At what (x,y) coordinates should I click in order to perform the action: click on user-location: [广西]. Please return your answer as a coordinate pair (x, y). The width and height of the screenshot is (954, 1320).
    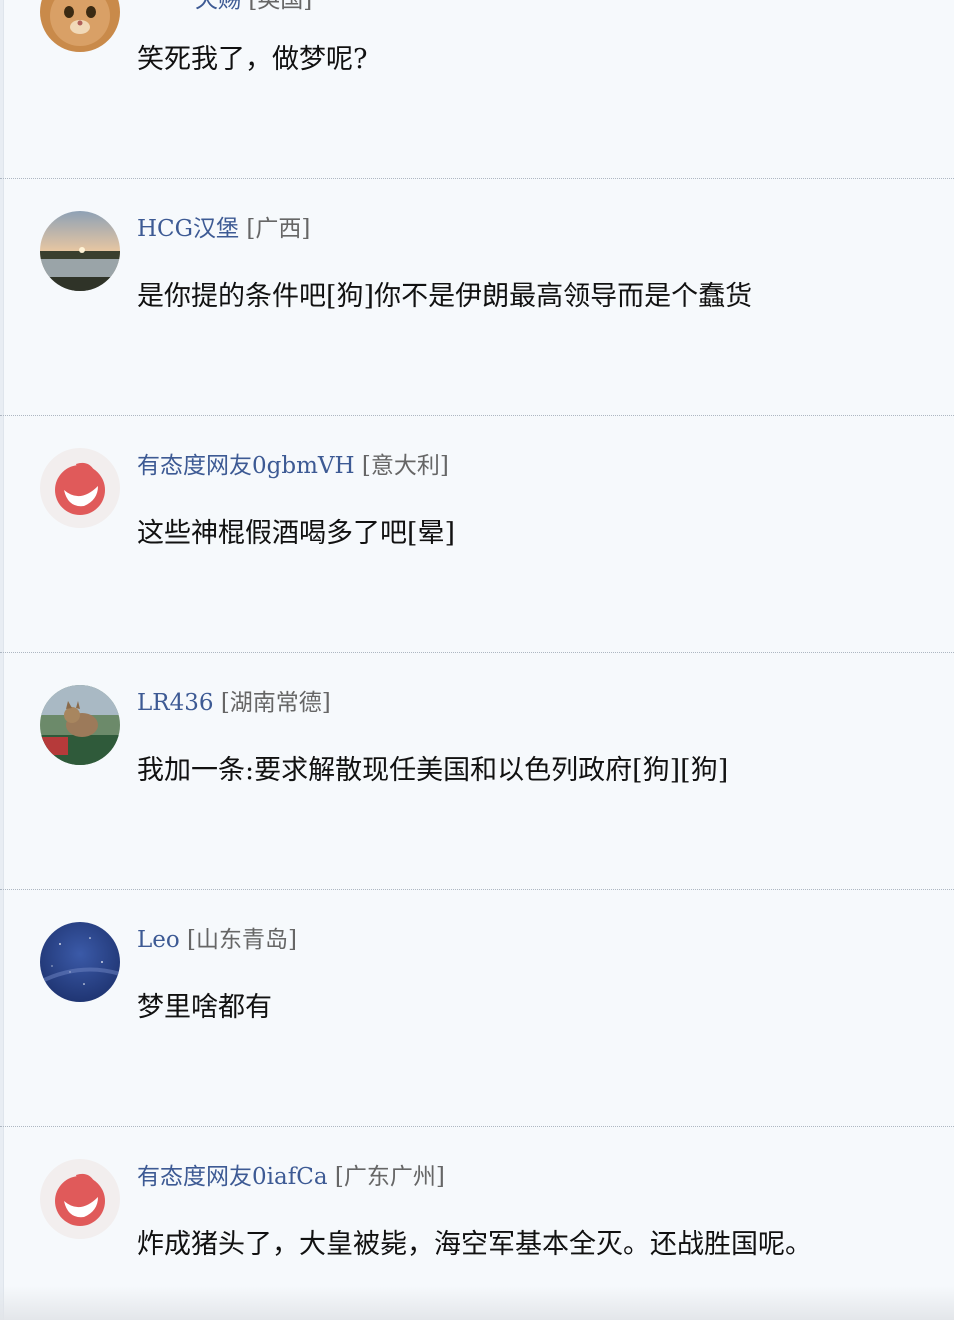
    Looking at the image, I should click on (278, 229).